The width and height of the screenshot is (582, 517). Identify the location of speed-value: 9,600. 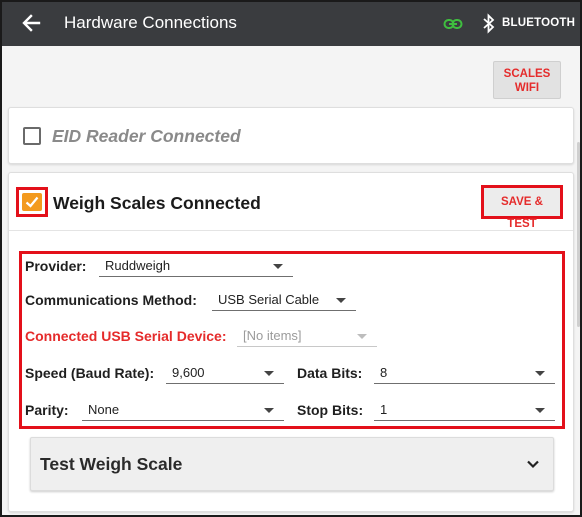
(188, 372).